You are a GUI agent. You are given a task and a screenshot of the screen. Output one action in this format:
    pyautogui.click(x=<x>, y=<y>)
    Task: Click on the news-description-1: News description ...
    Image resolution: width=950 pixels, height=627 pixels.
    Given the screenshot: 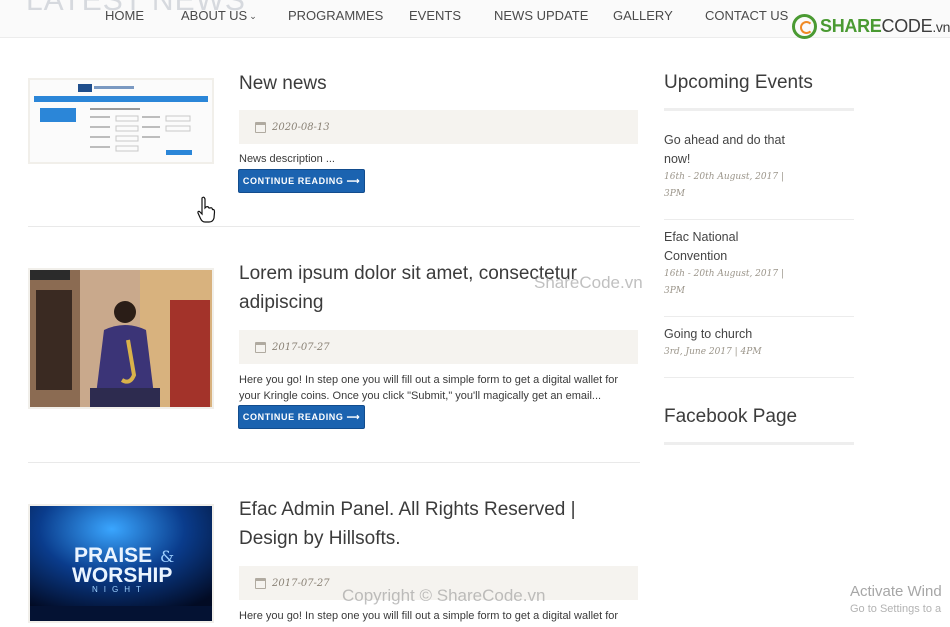 What is the action you would take?
    pyautogui.click(x=287, y=159)
    